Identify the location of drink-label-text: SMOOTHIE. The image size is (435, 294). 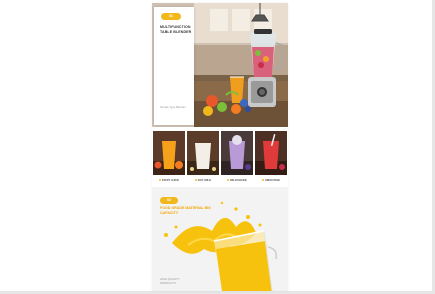
(272, 180).